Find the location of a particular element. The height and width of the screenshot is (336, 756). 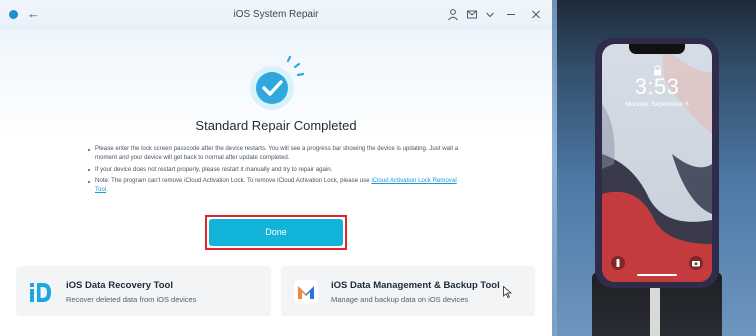

title-bar: ← iOS System Repair is located at coordinates (276, 15).